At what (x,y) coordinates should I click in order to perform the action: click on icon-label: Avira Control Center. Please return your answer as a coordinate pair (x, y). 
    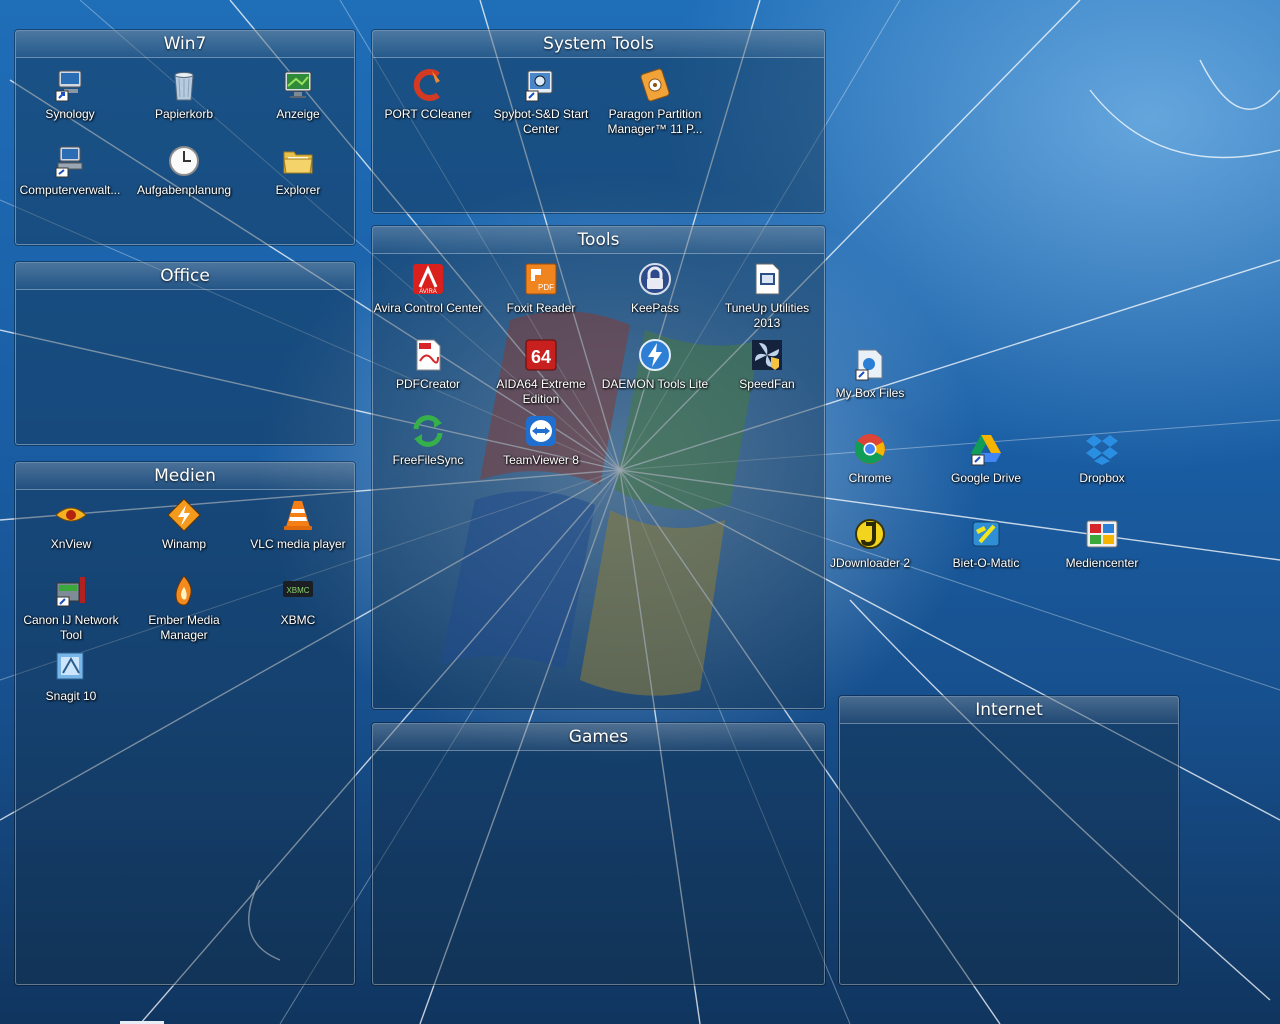
    Looking at the image, I should click on (428, 308).